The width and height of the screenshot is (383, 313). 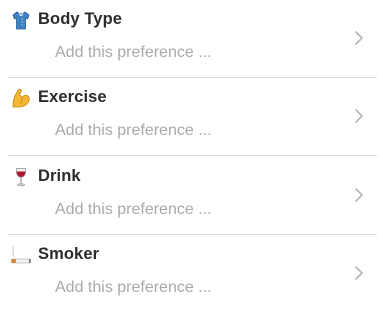 What do you see at coordinates (21, 177) in the screenshot?
I see `wine-glass-icon` at bounding box center [21, 177].